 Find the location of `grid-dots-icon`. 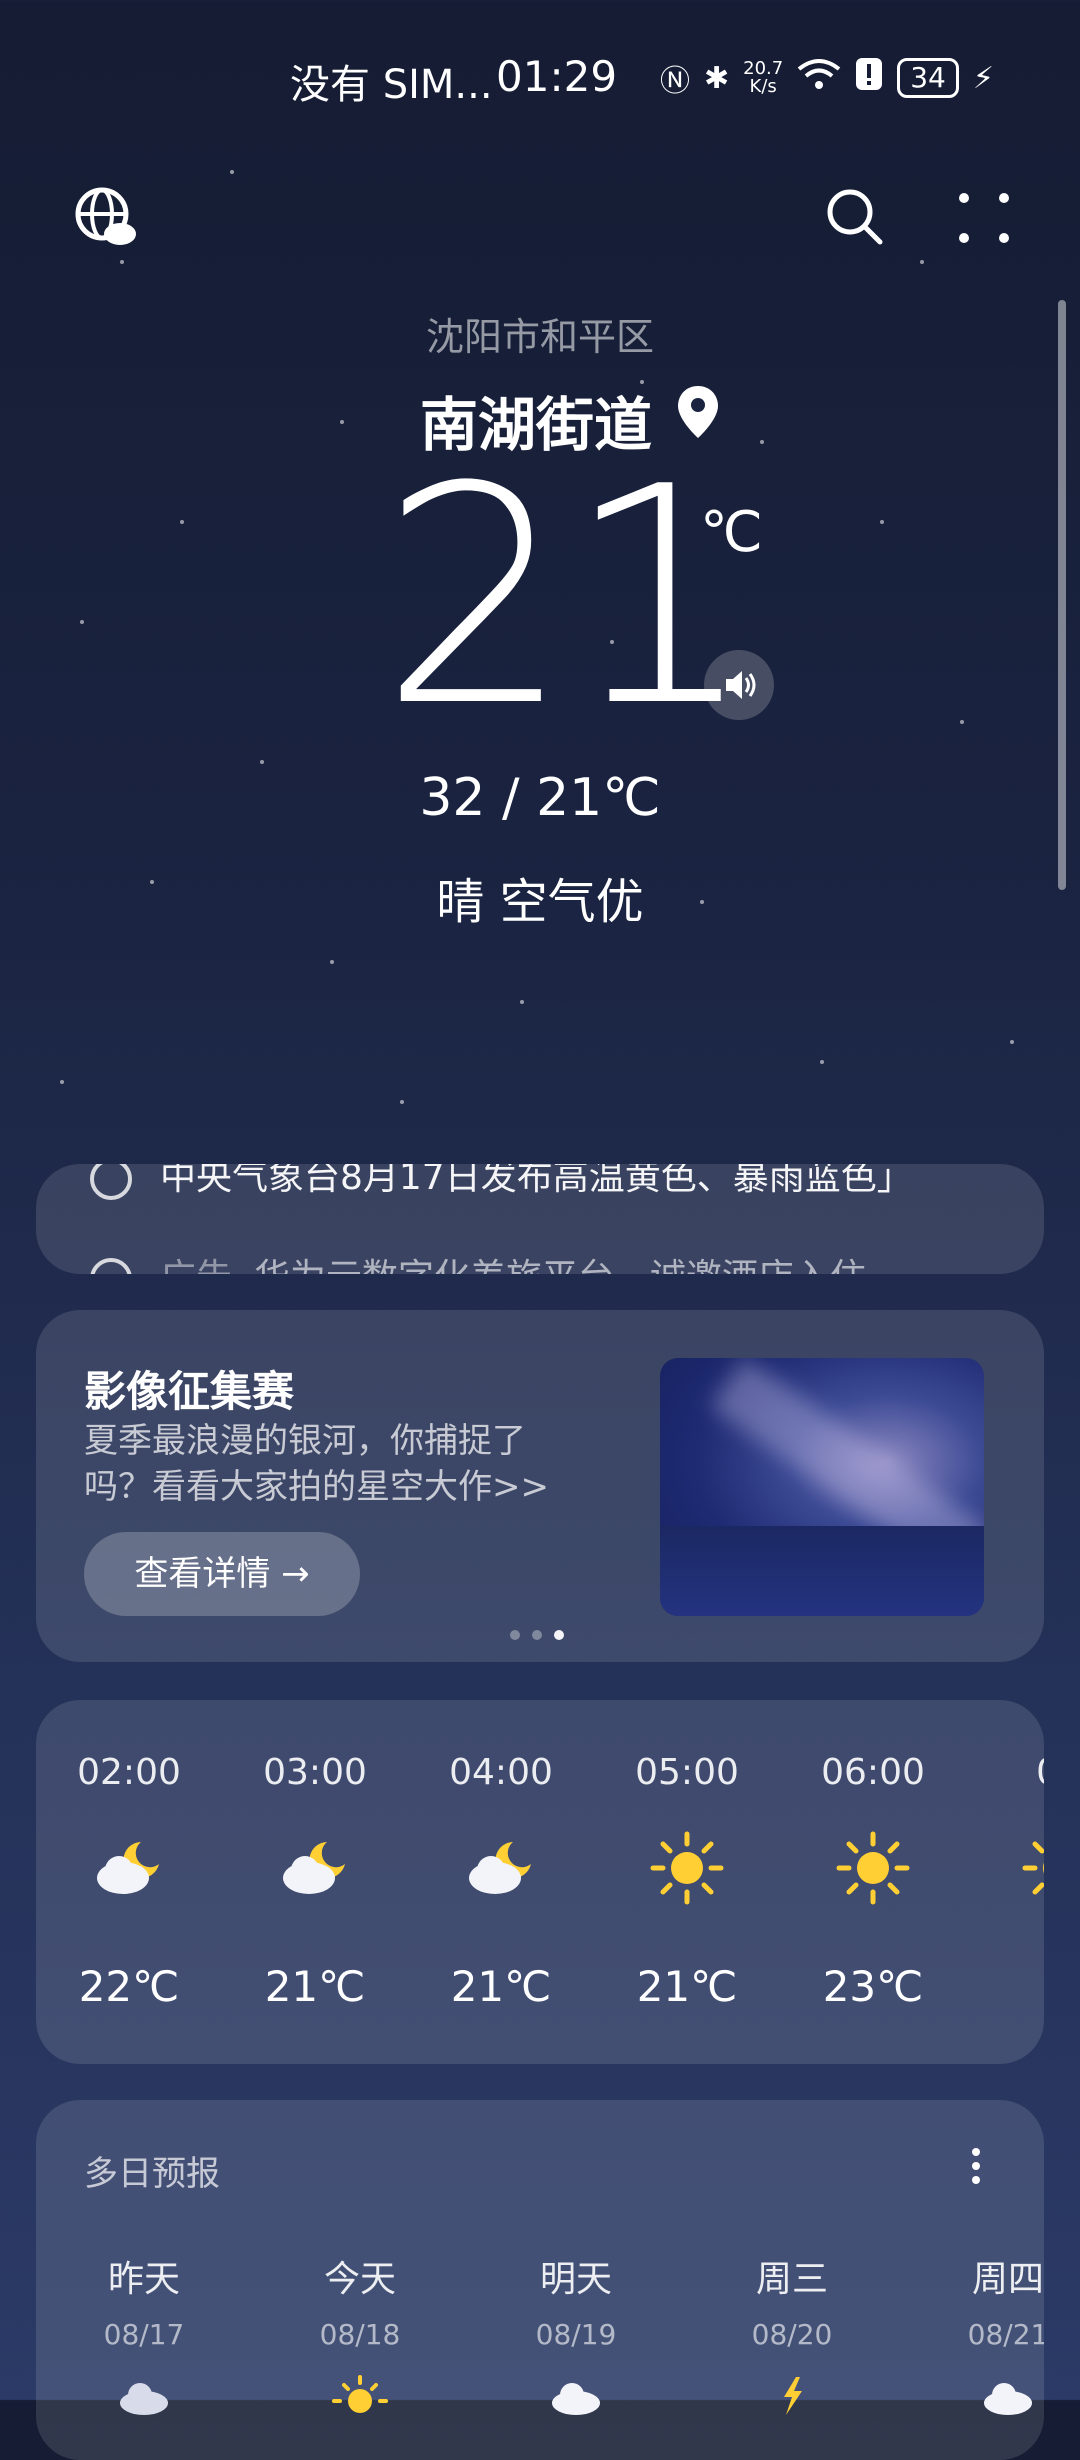

grid-dots-icon is located at coordinates (984, 218).